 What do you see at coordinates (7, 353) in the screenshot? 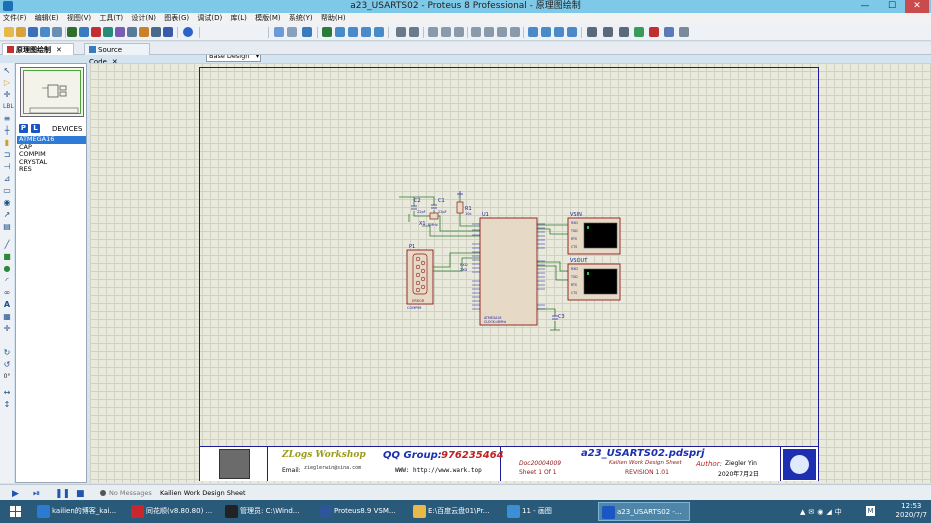
I see `rotate-cw-icon: ↻` at bounding box center [7, 353].